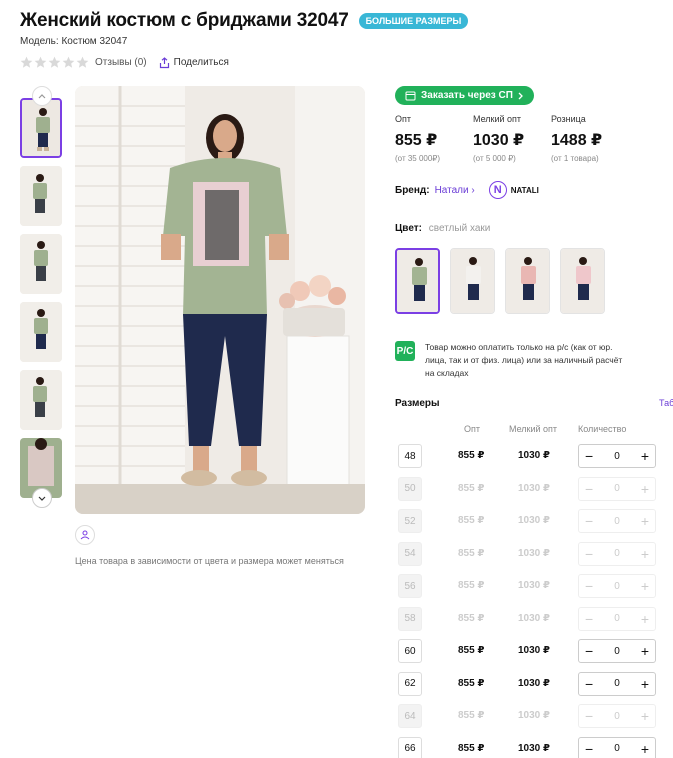  Describe the element at coordinates (410, 553) in the screenshot. I see `size-label: 54` at that location.